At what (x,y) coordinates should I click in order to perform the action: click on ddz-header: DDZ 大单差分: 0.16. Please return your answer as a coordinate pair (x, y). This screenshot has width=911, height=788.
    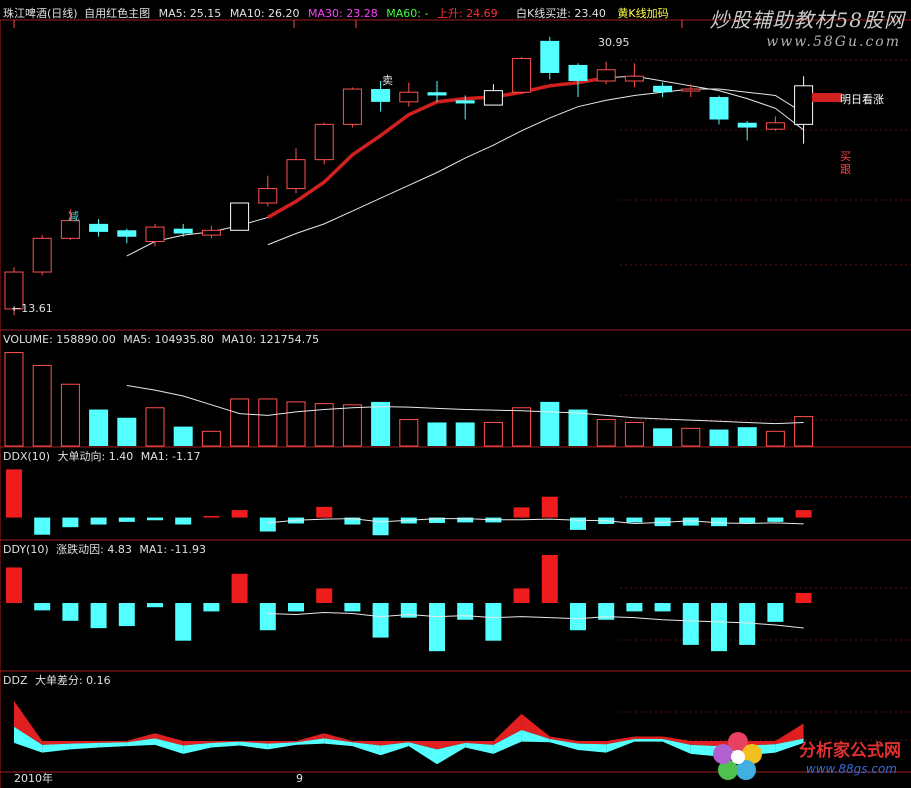
    Looking at the image, I should click on (57, 681).